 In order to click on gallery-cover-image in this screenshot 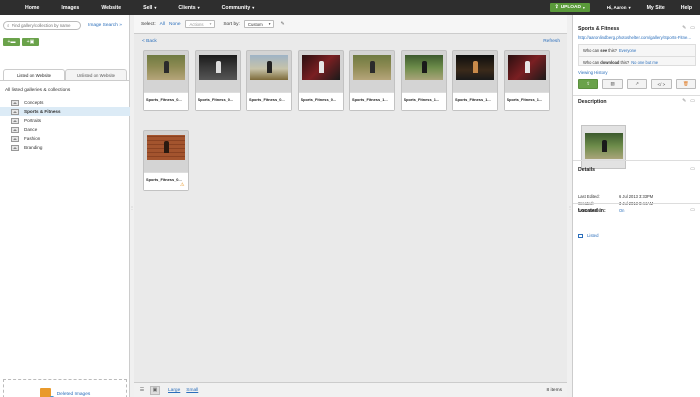, I will do `click(603, 147)`.